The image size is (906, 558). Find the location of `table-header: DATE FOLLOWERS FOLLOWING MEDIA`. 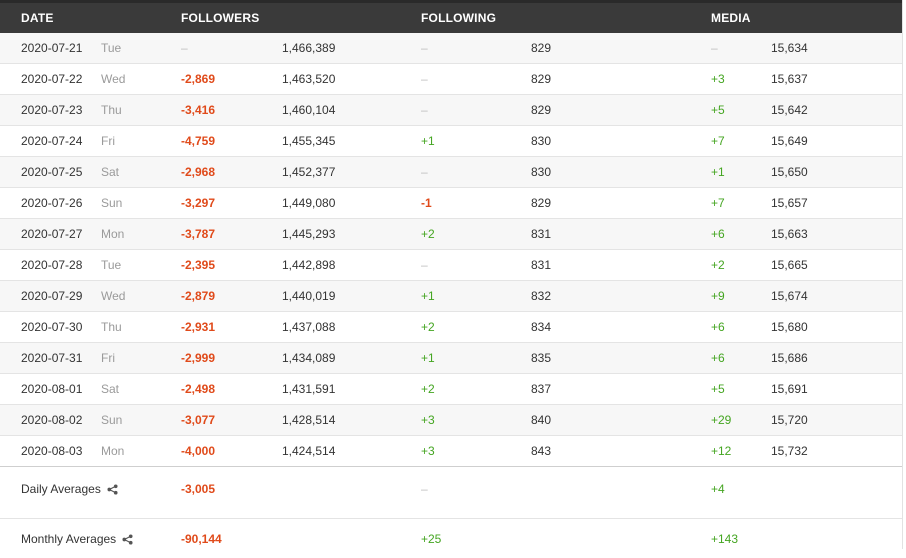

table-header: DATE FOLLOWERS FOLLOWING MEDIA is located at coordinates (451, 16).